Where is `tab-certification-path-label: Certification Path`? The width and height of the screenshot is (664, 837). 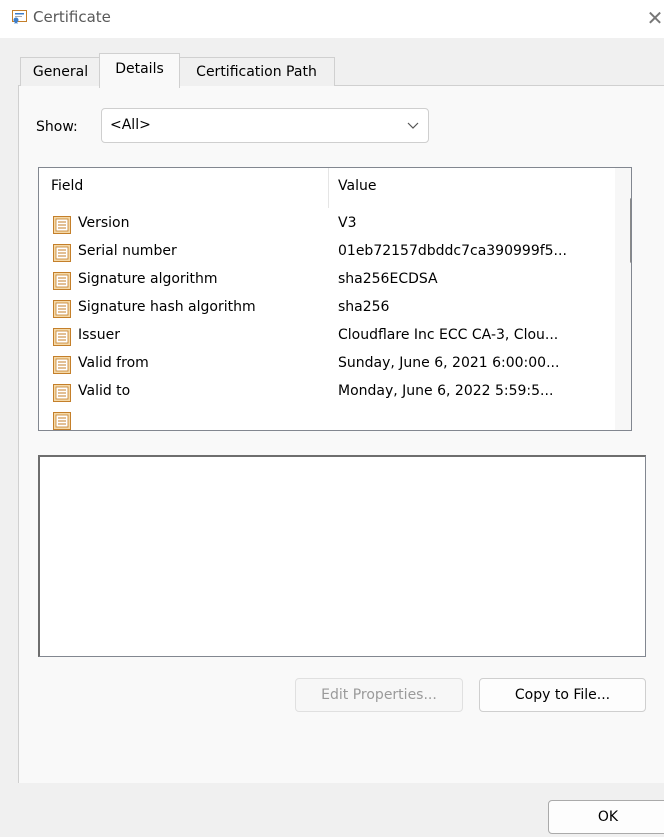 tab-certification-path-label: Certification Path is located at coordinates (256, 72).